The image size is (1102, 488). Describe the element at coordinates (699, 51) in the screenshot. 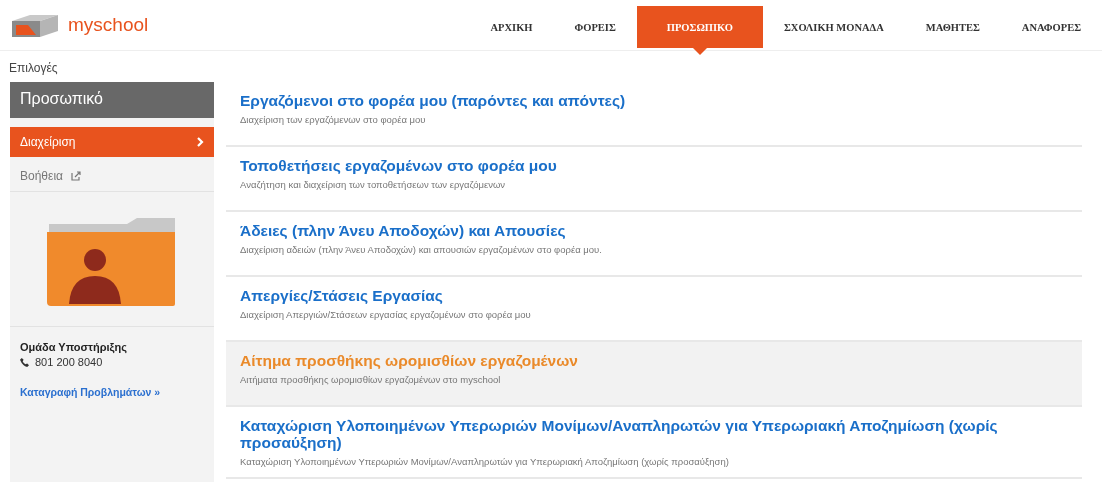

I see `tab-pointer-icon` at that location.